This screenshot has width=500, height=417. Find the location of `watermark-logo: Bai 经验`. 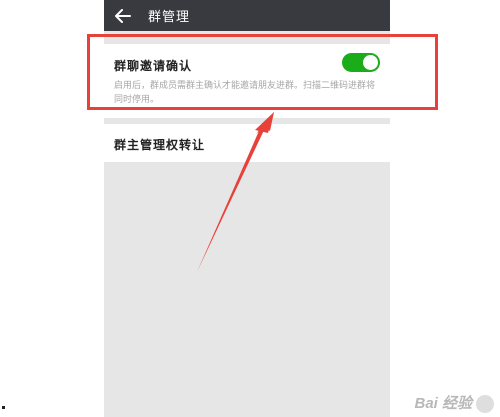

watermark-logo: Bai 经验 is located at coordinates (443, 403).